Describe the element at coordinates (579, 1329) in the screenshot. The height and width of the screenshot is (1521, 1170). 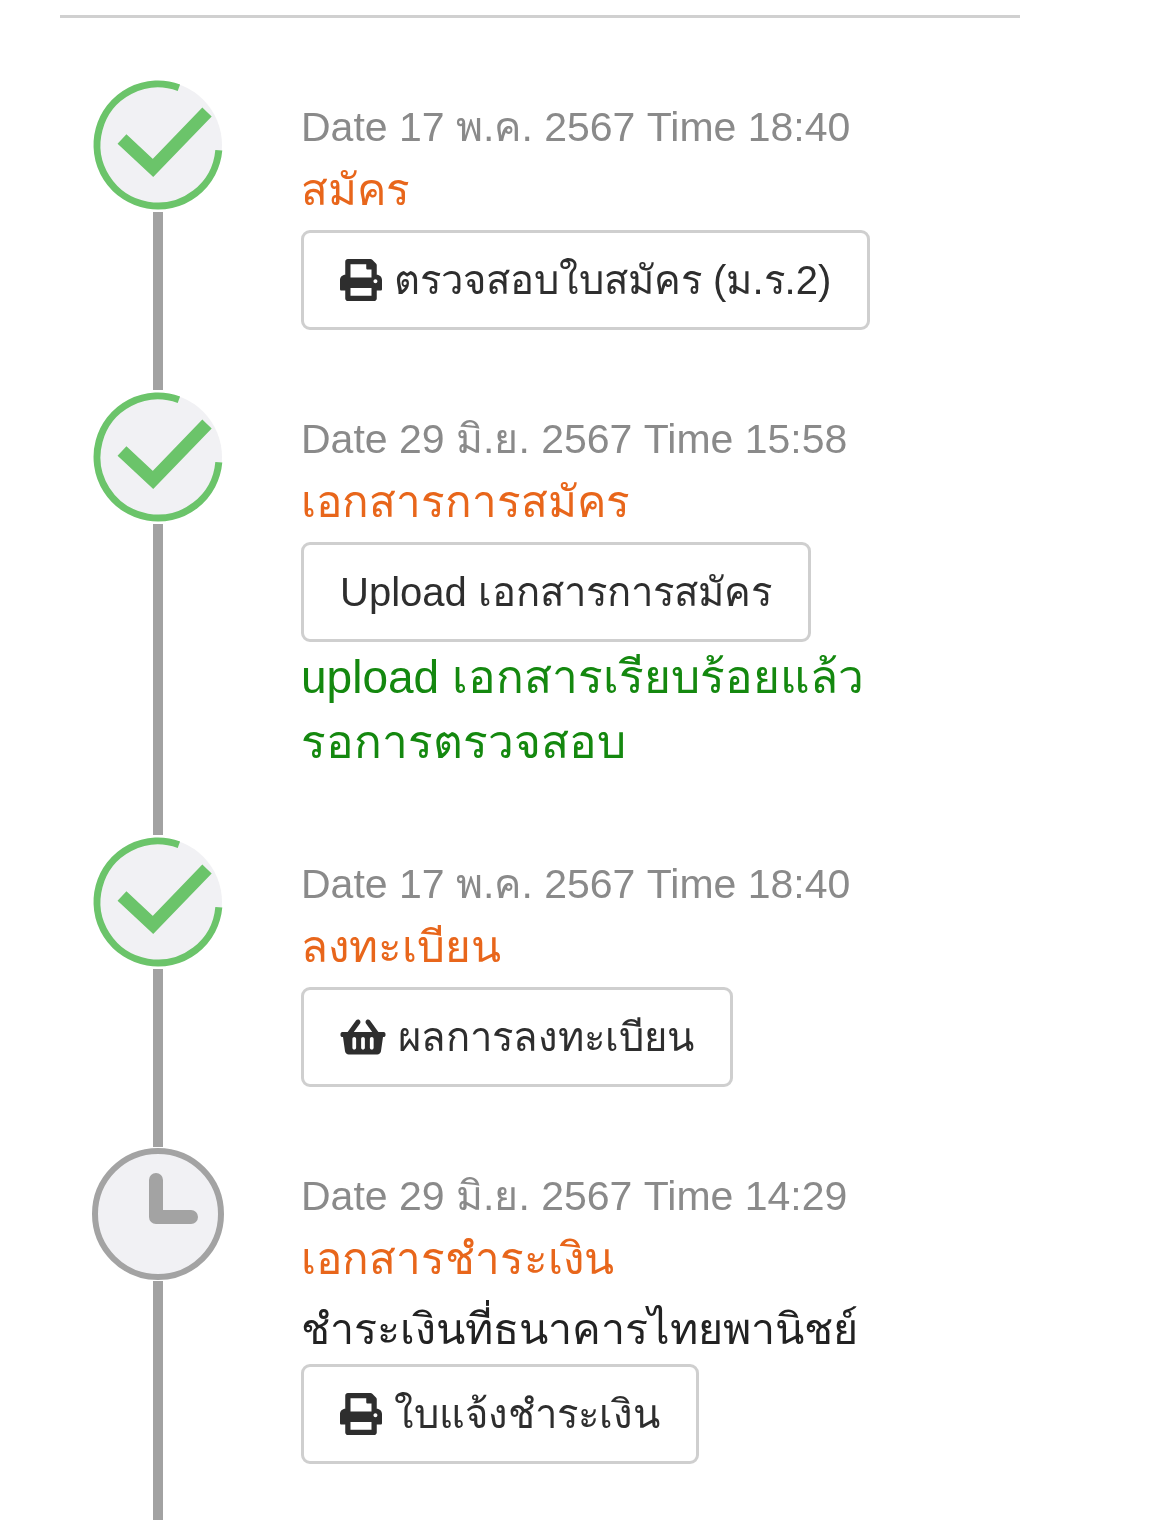
I see `step-description: ชำระเงินที่ธนาคารไทยพานิชย์` at that location.